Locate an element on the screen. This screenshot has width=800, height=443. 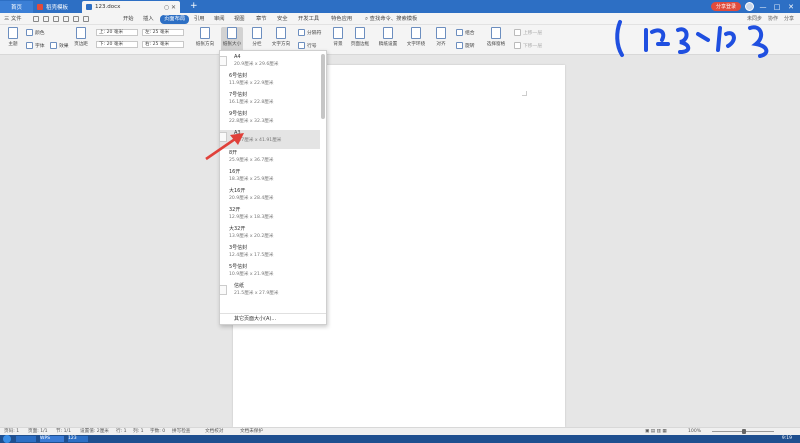
zoom-slider-handle is located at coordinates (744, 431).